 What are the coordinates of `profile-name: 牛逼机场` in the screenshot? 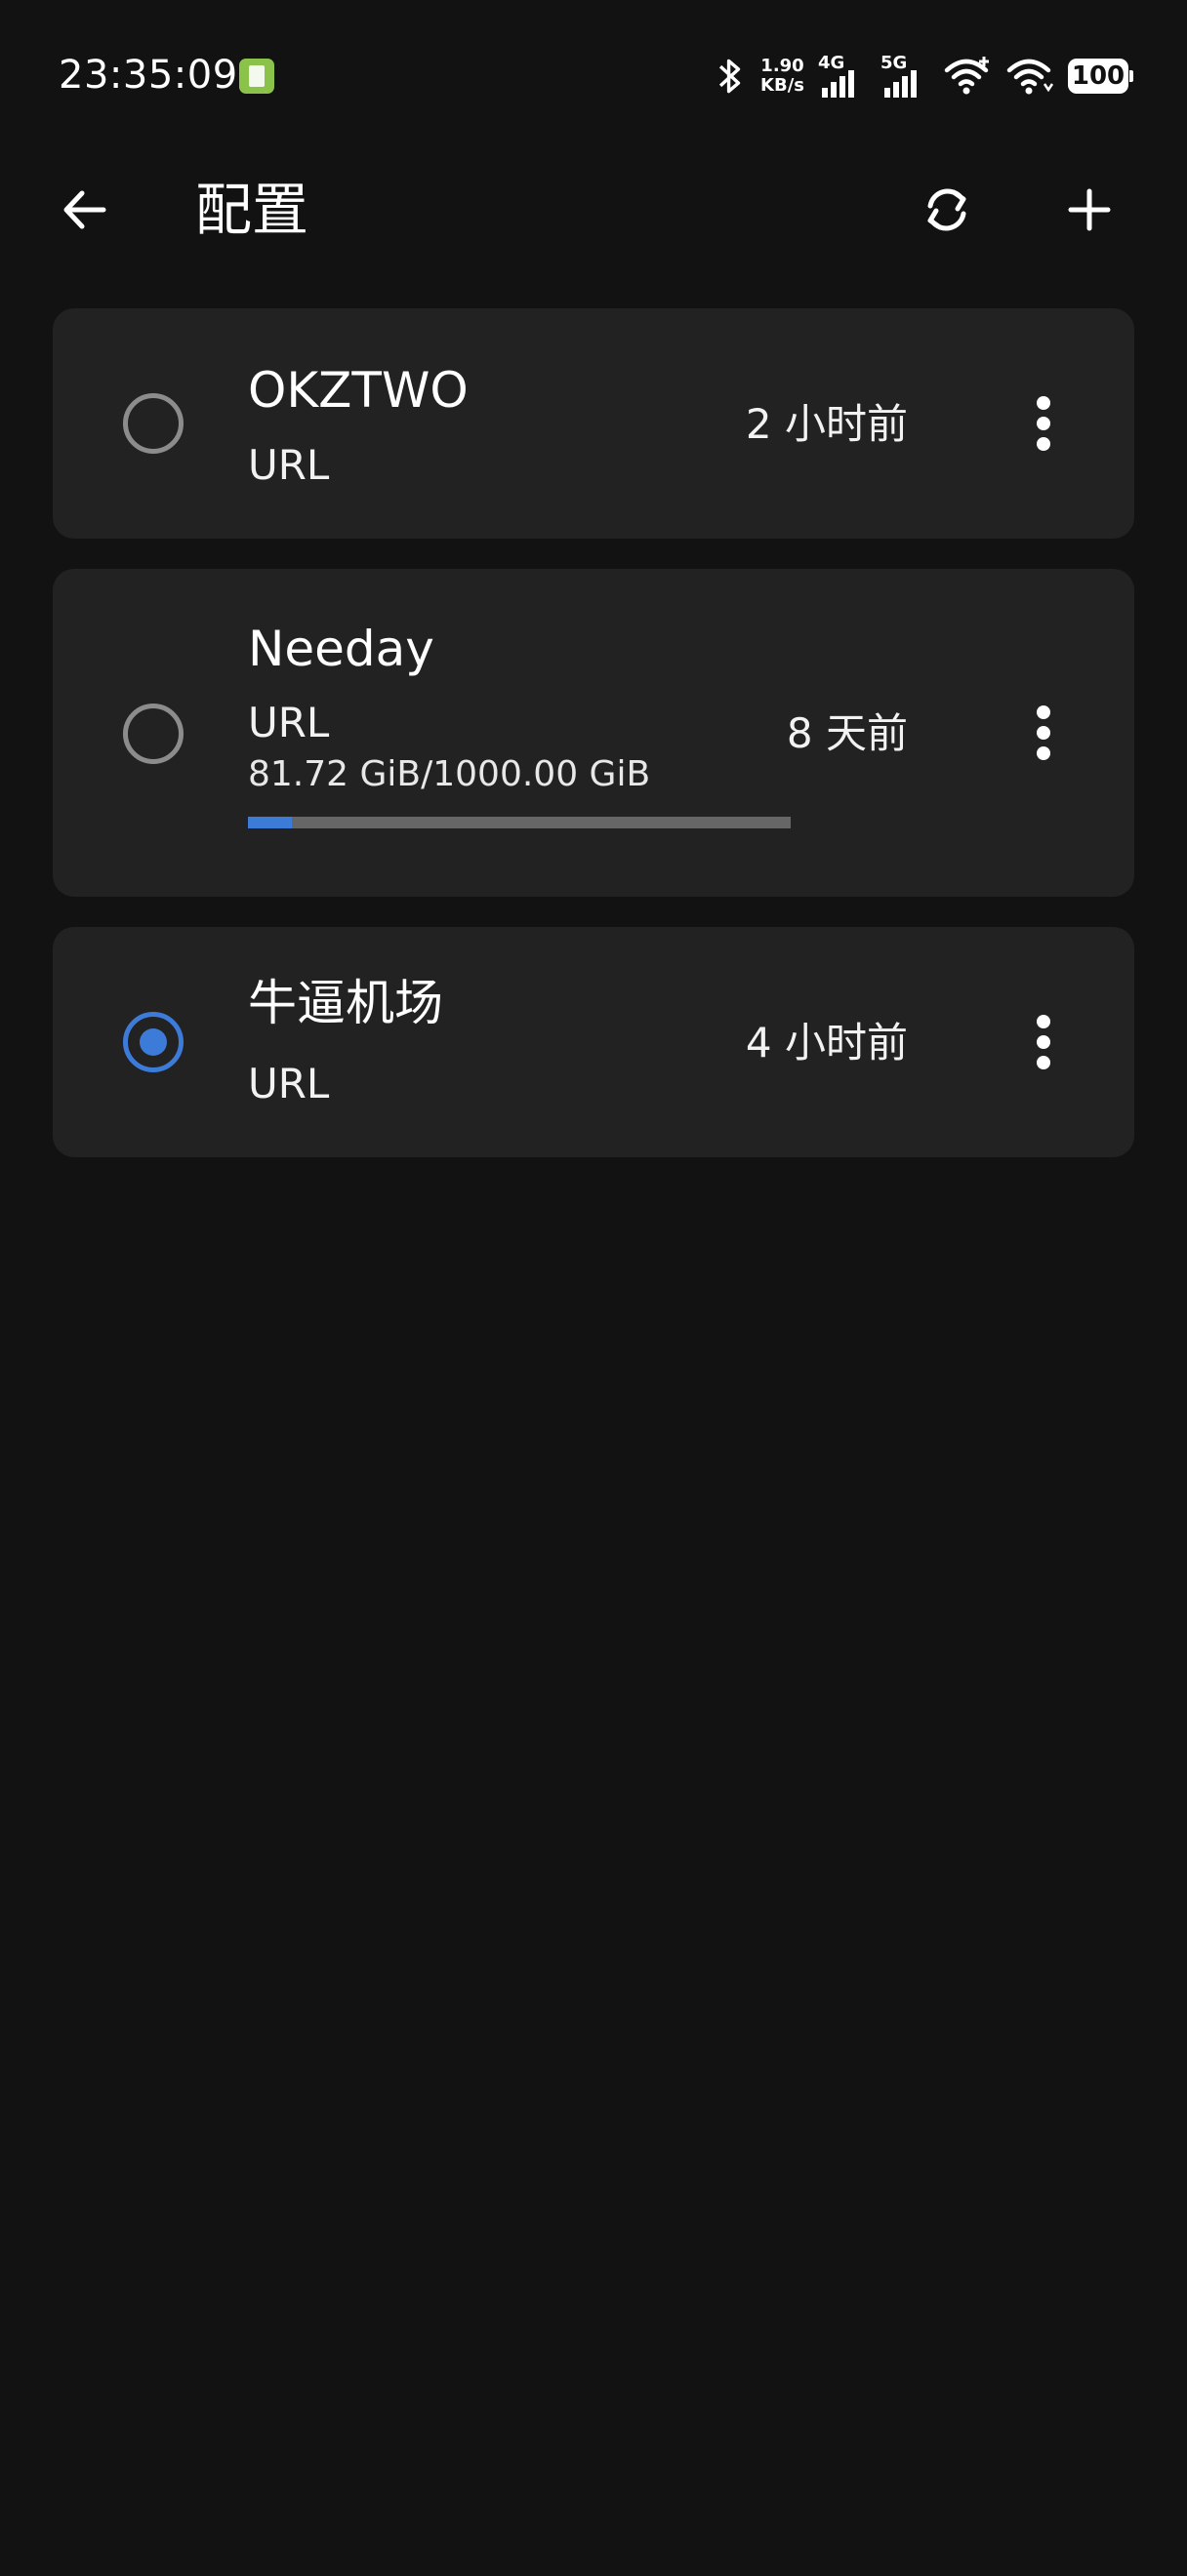 It's located at (345, 1003).